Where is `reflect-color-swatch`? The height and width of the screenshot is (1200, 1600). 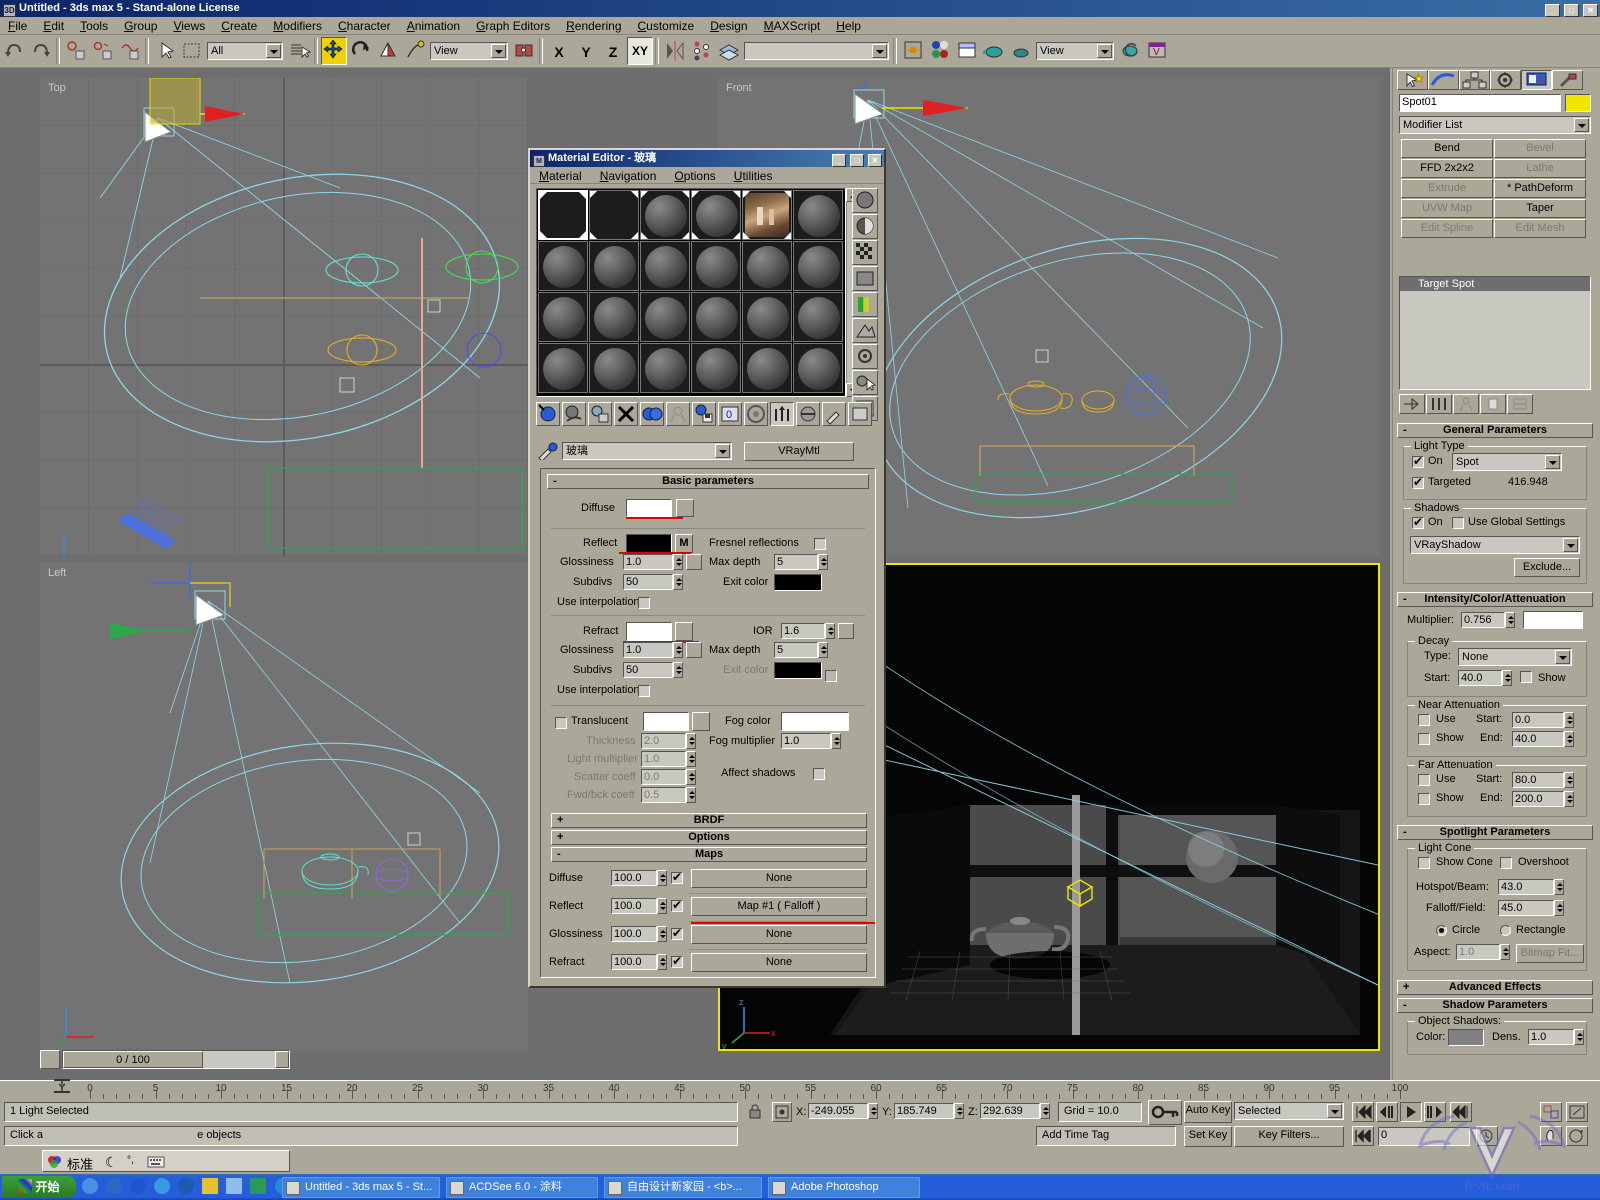
reflect-color-swatch is located at coordinates (649, 543).